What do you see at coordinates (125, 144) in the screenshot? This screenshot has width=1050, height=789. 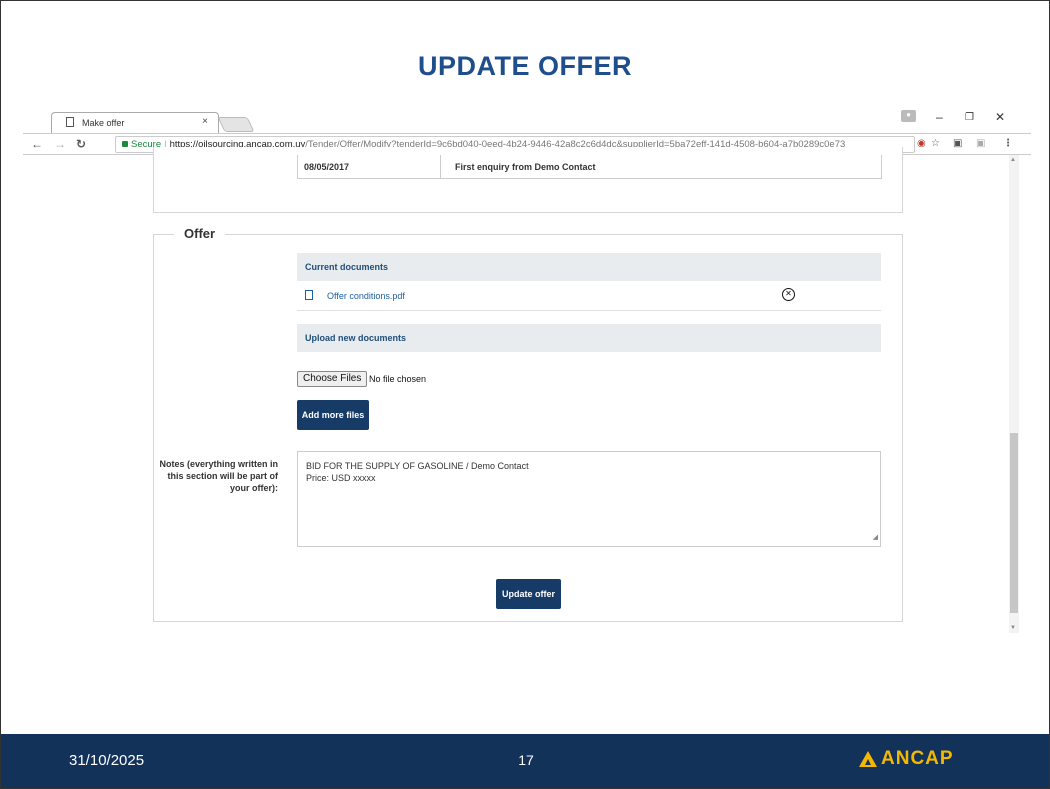 I see `lock-icon` at bounding box center [125, 144].